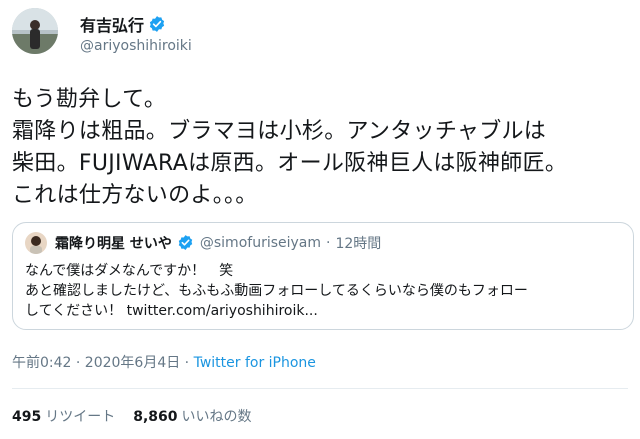 The height and width of the screenshot is (439, 640). I want to click on quoted-avatar, so click(36, 243).